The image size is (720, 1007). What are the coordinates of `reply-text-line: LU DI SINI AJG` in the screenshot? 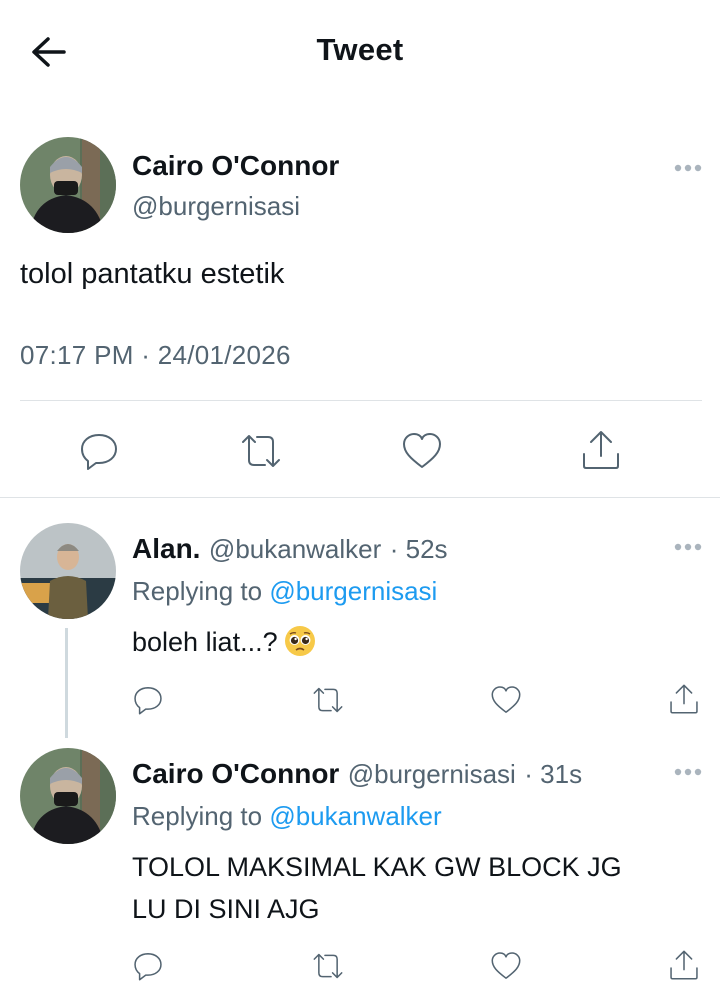 It's located at (226, 909).